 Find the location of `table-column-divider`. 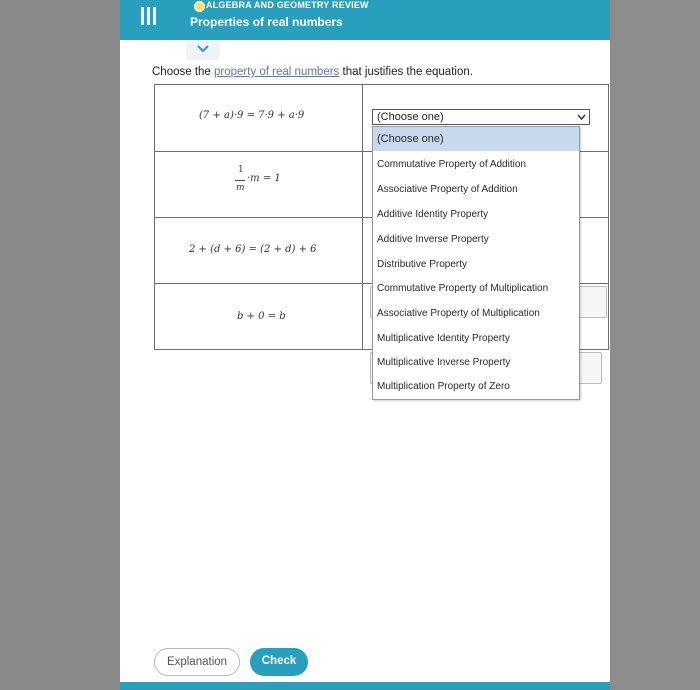

table-column-divider is located at coordinates (362, 217).